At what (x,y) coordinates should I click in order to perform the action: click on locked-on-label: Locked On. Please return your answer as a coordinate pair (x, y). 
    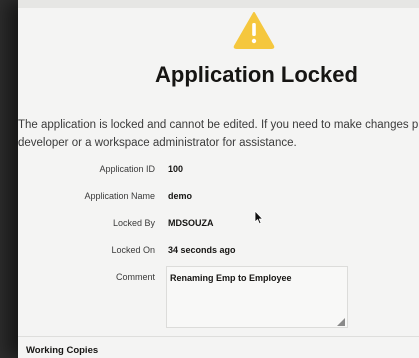
    Looking at the image, I should click on (133, 250).